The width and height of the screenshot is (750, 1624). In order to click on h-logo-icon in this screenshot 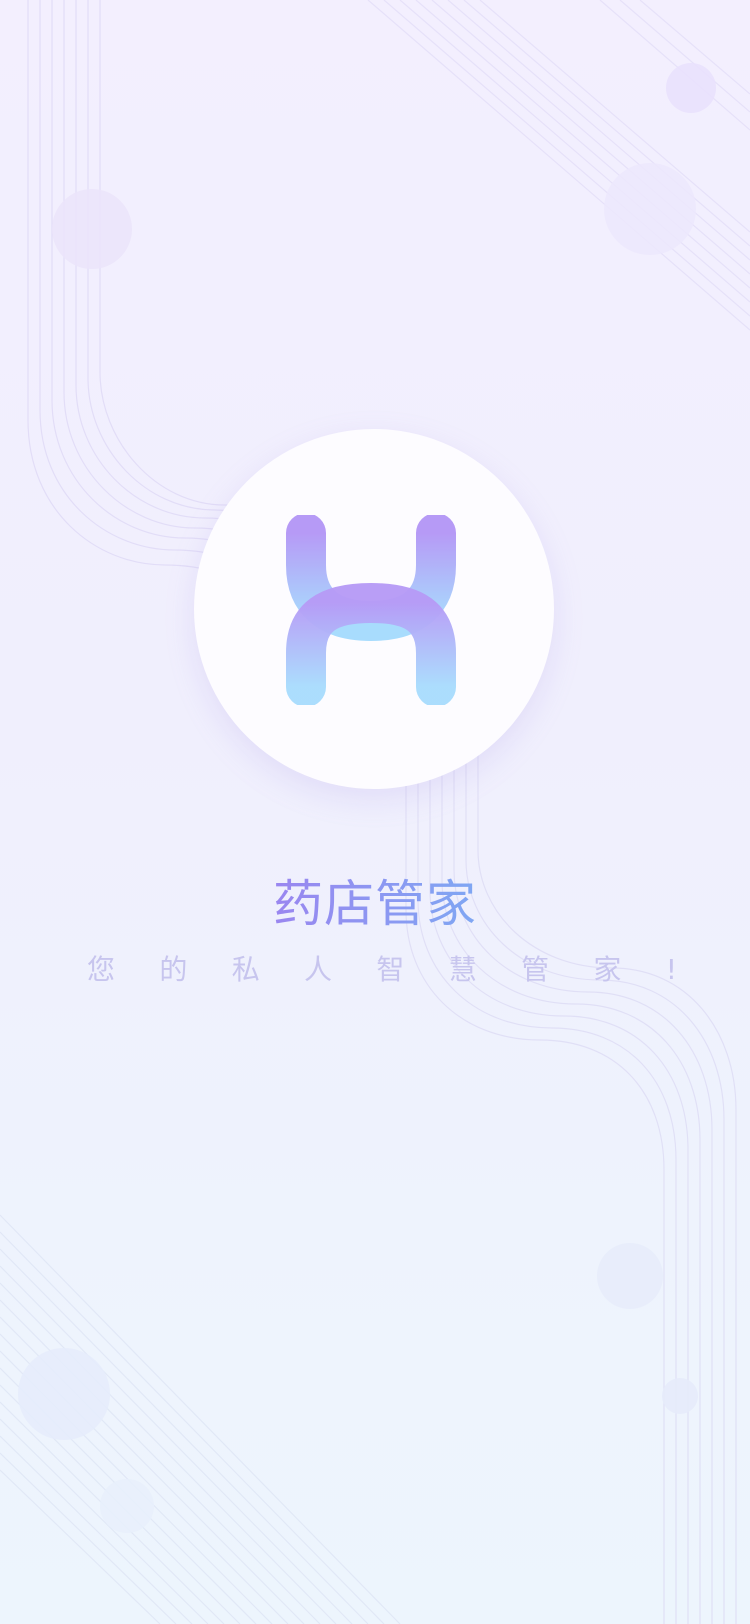, I will do `click(371, 610)`.